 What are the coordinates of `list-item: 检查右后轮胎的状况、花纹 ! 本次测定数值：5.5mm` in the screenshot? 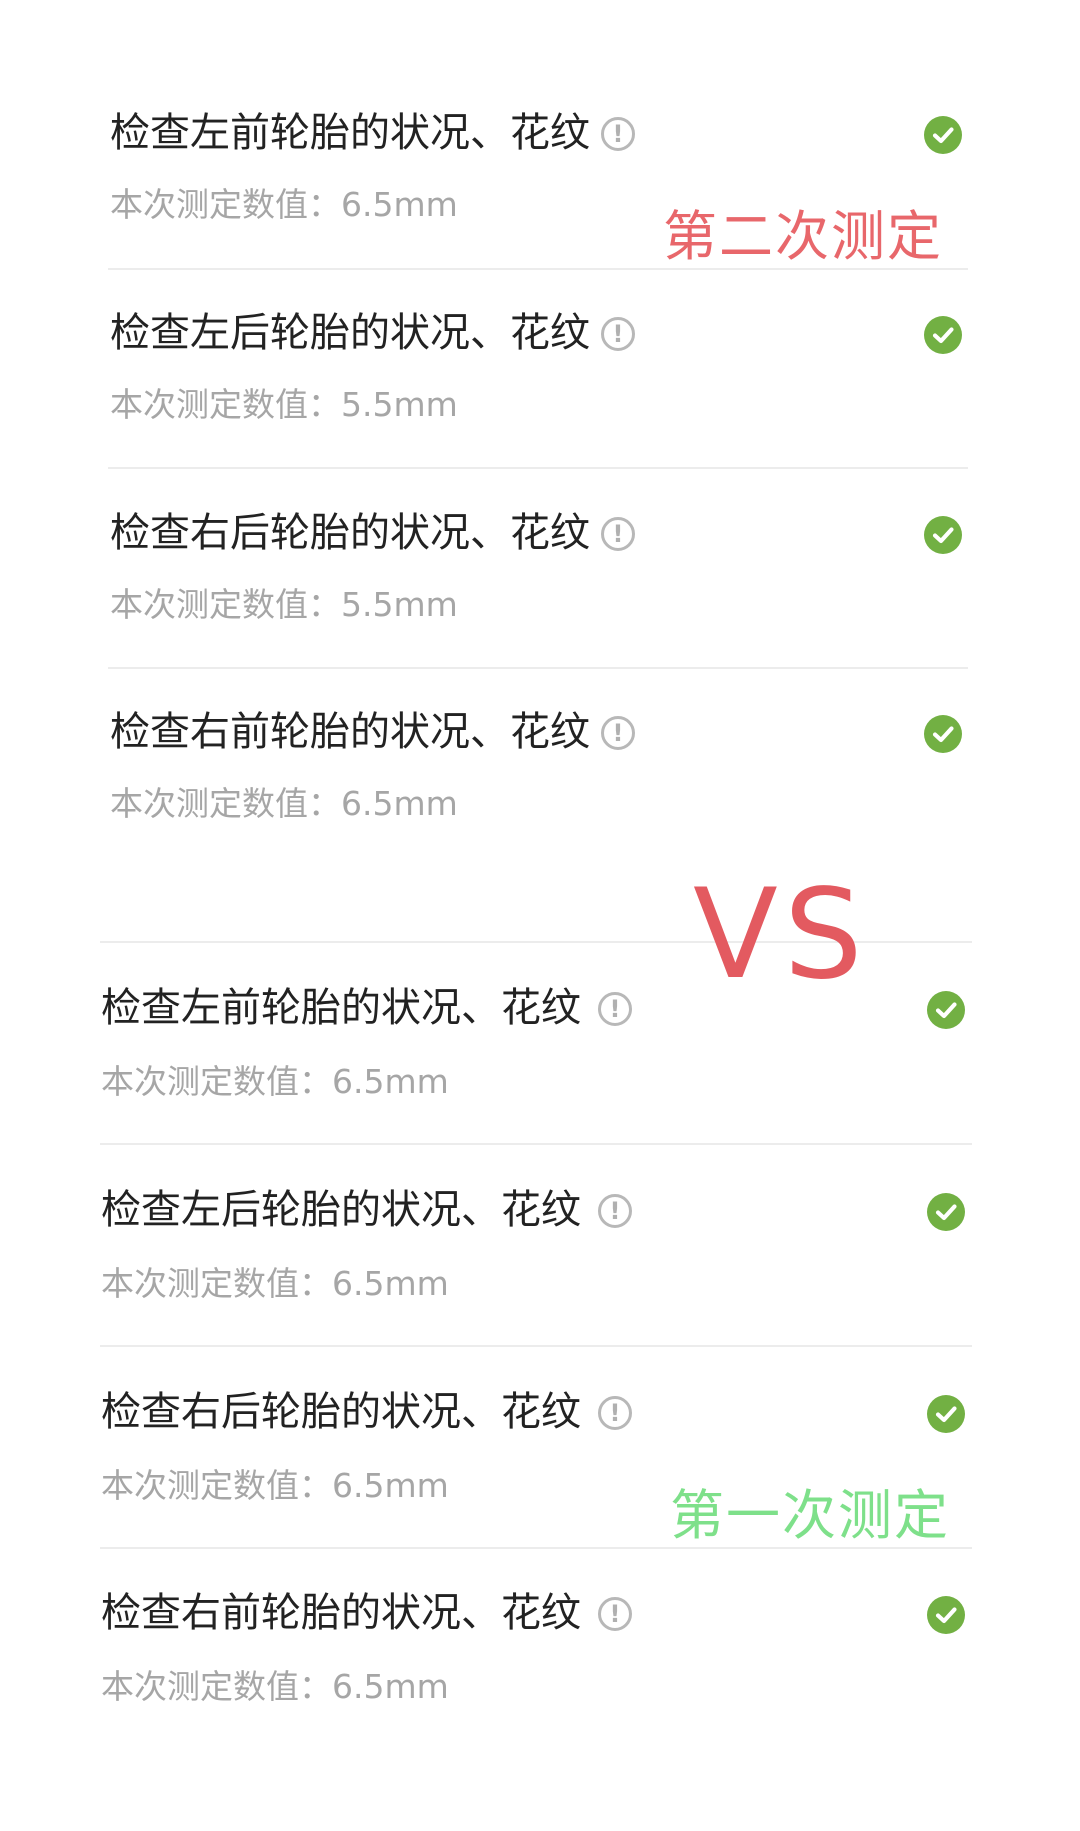 It's located at (540, 608).